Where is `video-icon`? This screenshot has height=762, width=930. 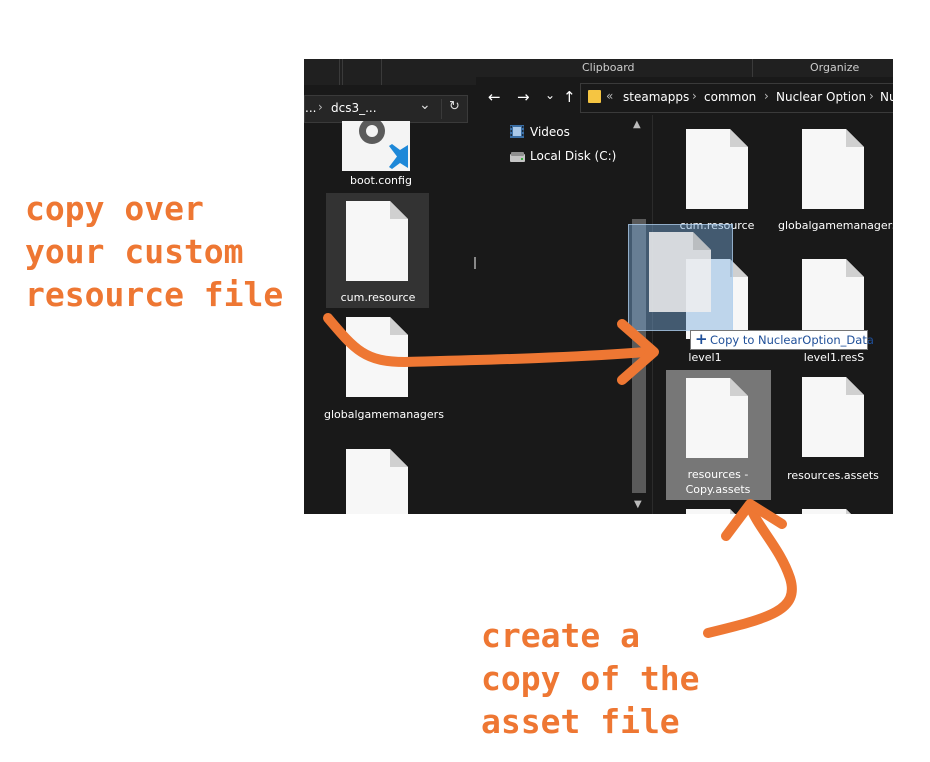 video-icon is located at coordinates (517, 131).